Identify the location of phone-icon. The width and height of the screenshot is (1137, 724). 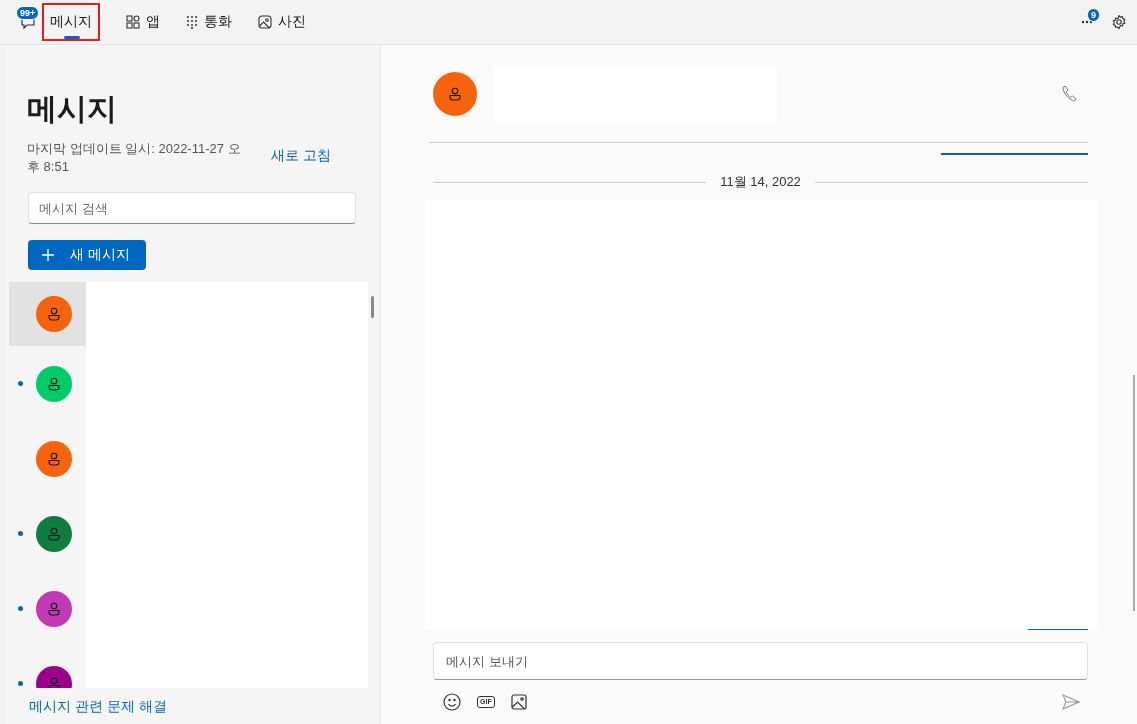
(1069, 93).